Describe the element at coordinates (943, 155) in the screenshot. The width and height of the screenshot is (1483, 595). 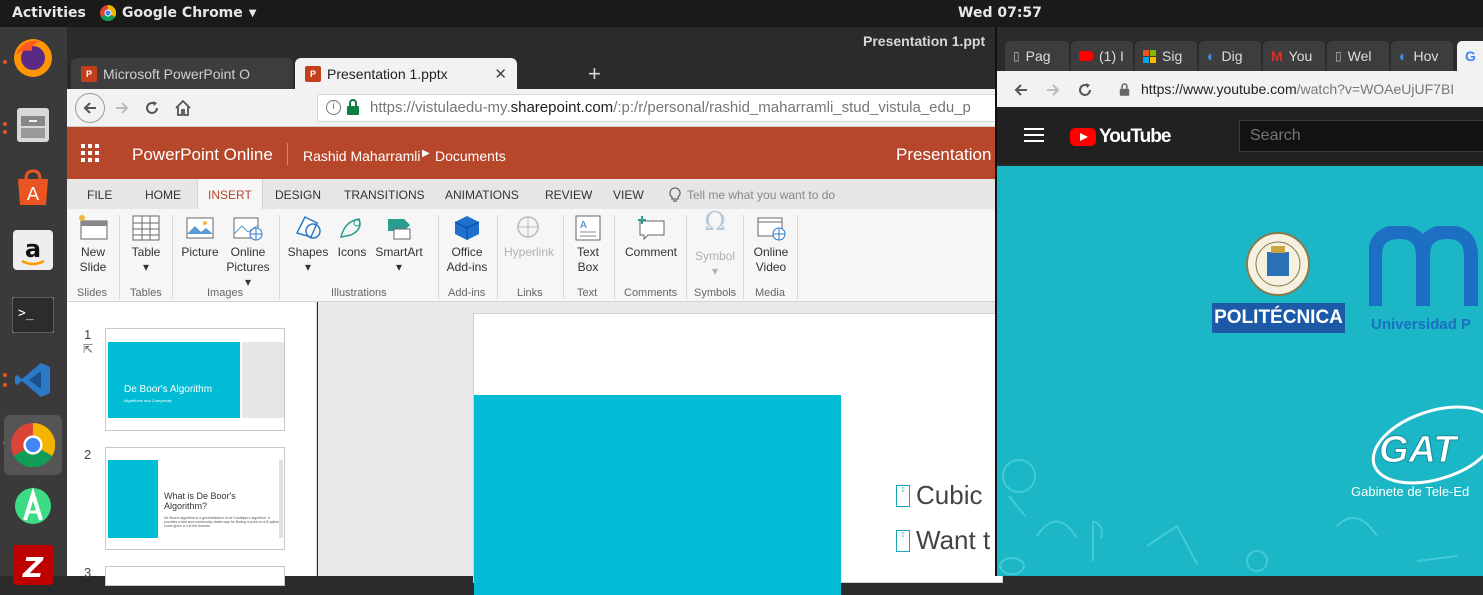
I see `document-title: Presentation` at that location.